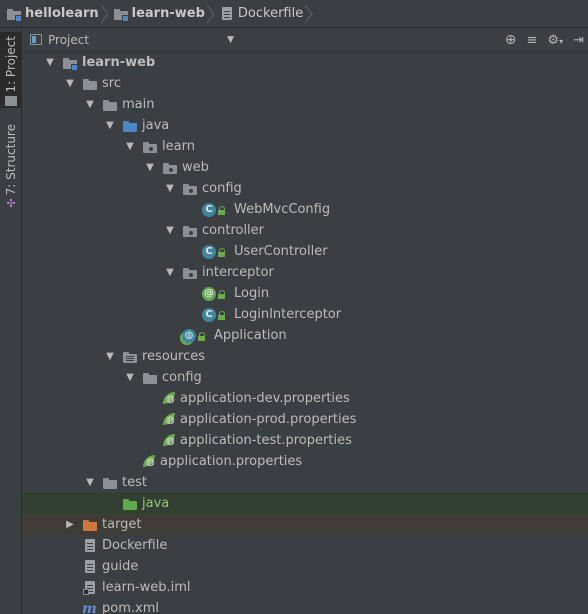 The image size is (588, 614). Describe the element at coordinates (578, 40) in the screenshot. I see `hide-panel-icon: ⇥` at that location.